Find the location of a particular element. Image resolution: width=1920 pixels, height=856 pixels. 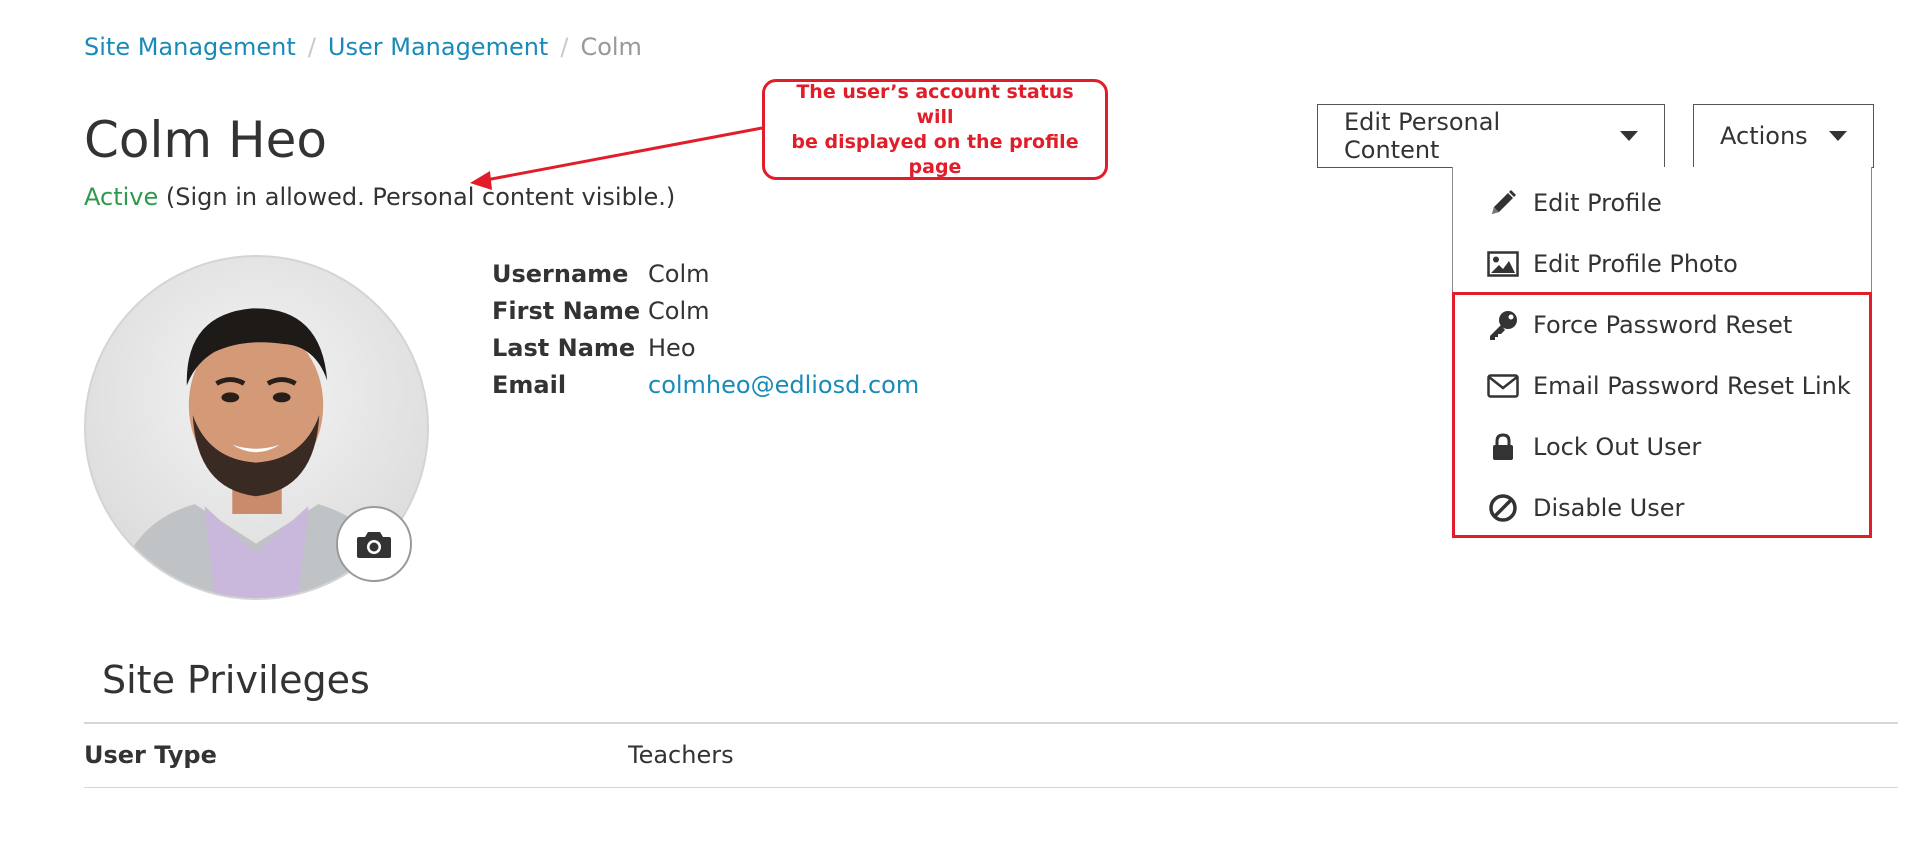

camera-icon is located at coordinates (374, 545).